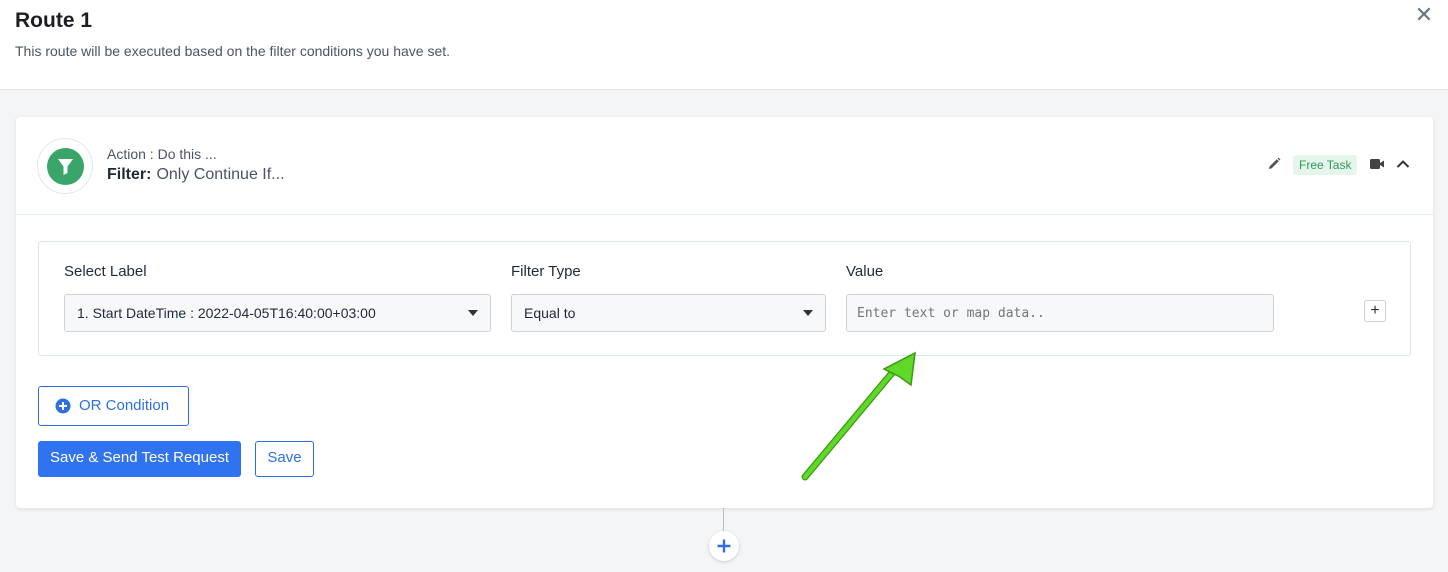  I want to click on filter-label: Filter:, so click(129, 174).